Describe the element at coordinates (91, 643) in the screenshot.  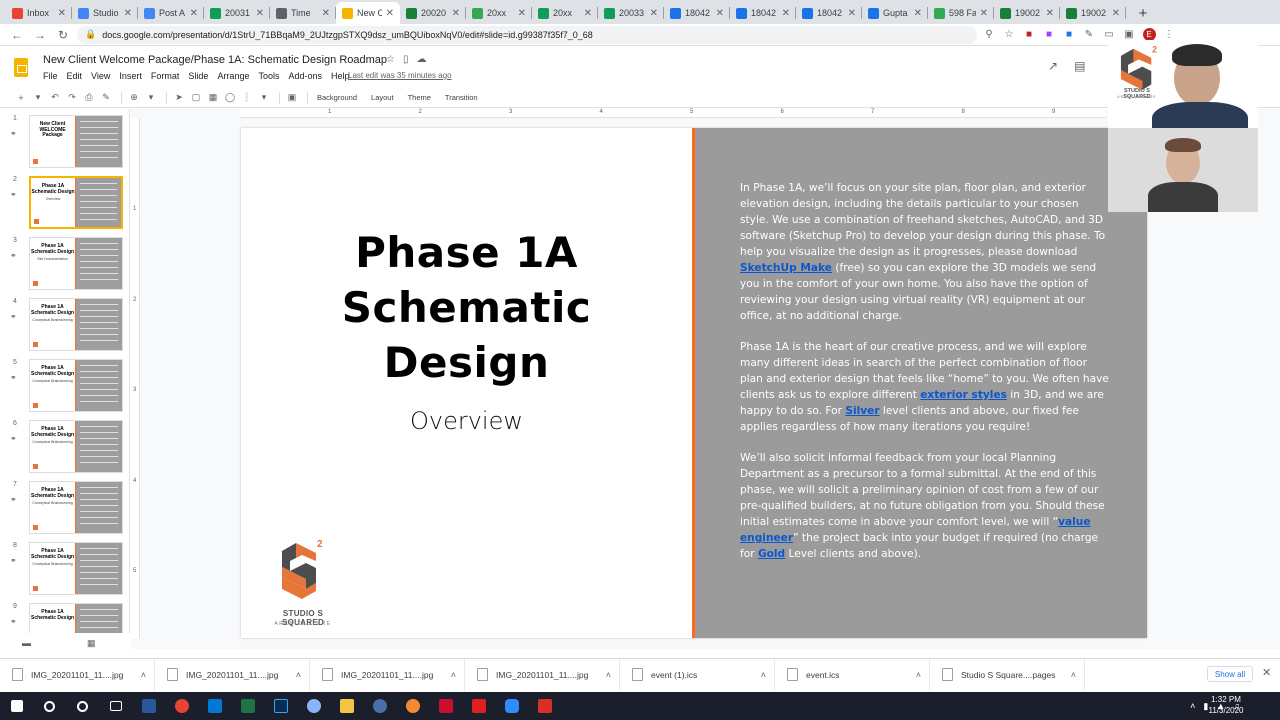
I see `grid-view-icon: ▦` at that location.